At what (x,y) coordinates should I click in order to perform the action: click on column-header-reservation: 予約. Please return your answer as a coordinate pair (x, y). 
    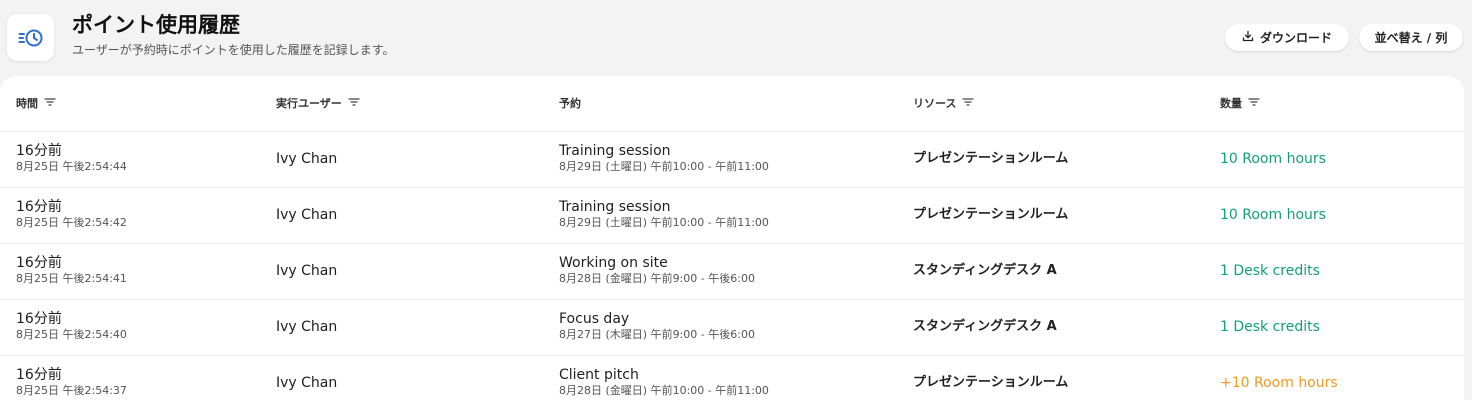
    Looking at the image, I should click on (570, 104).